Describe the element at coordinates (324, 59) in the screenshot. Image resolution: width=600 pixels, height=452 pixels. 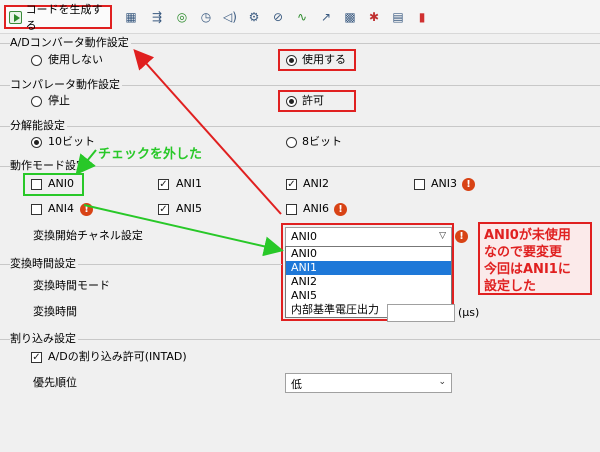
I see `radio-ad-on-label: 使用する` at that location.